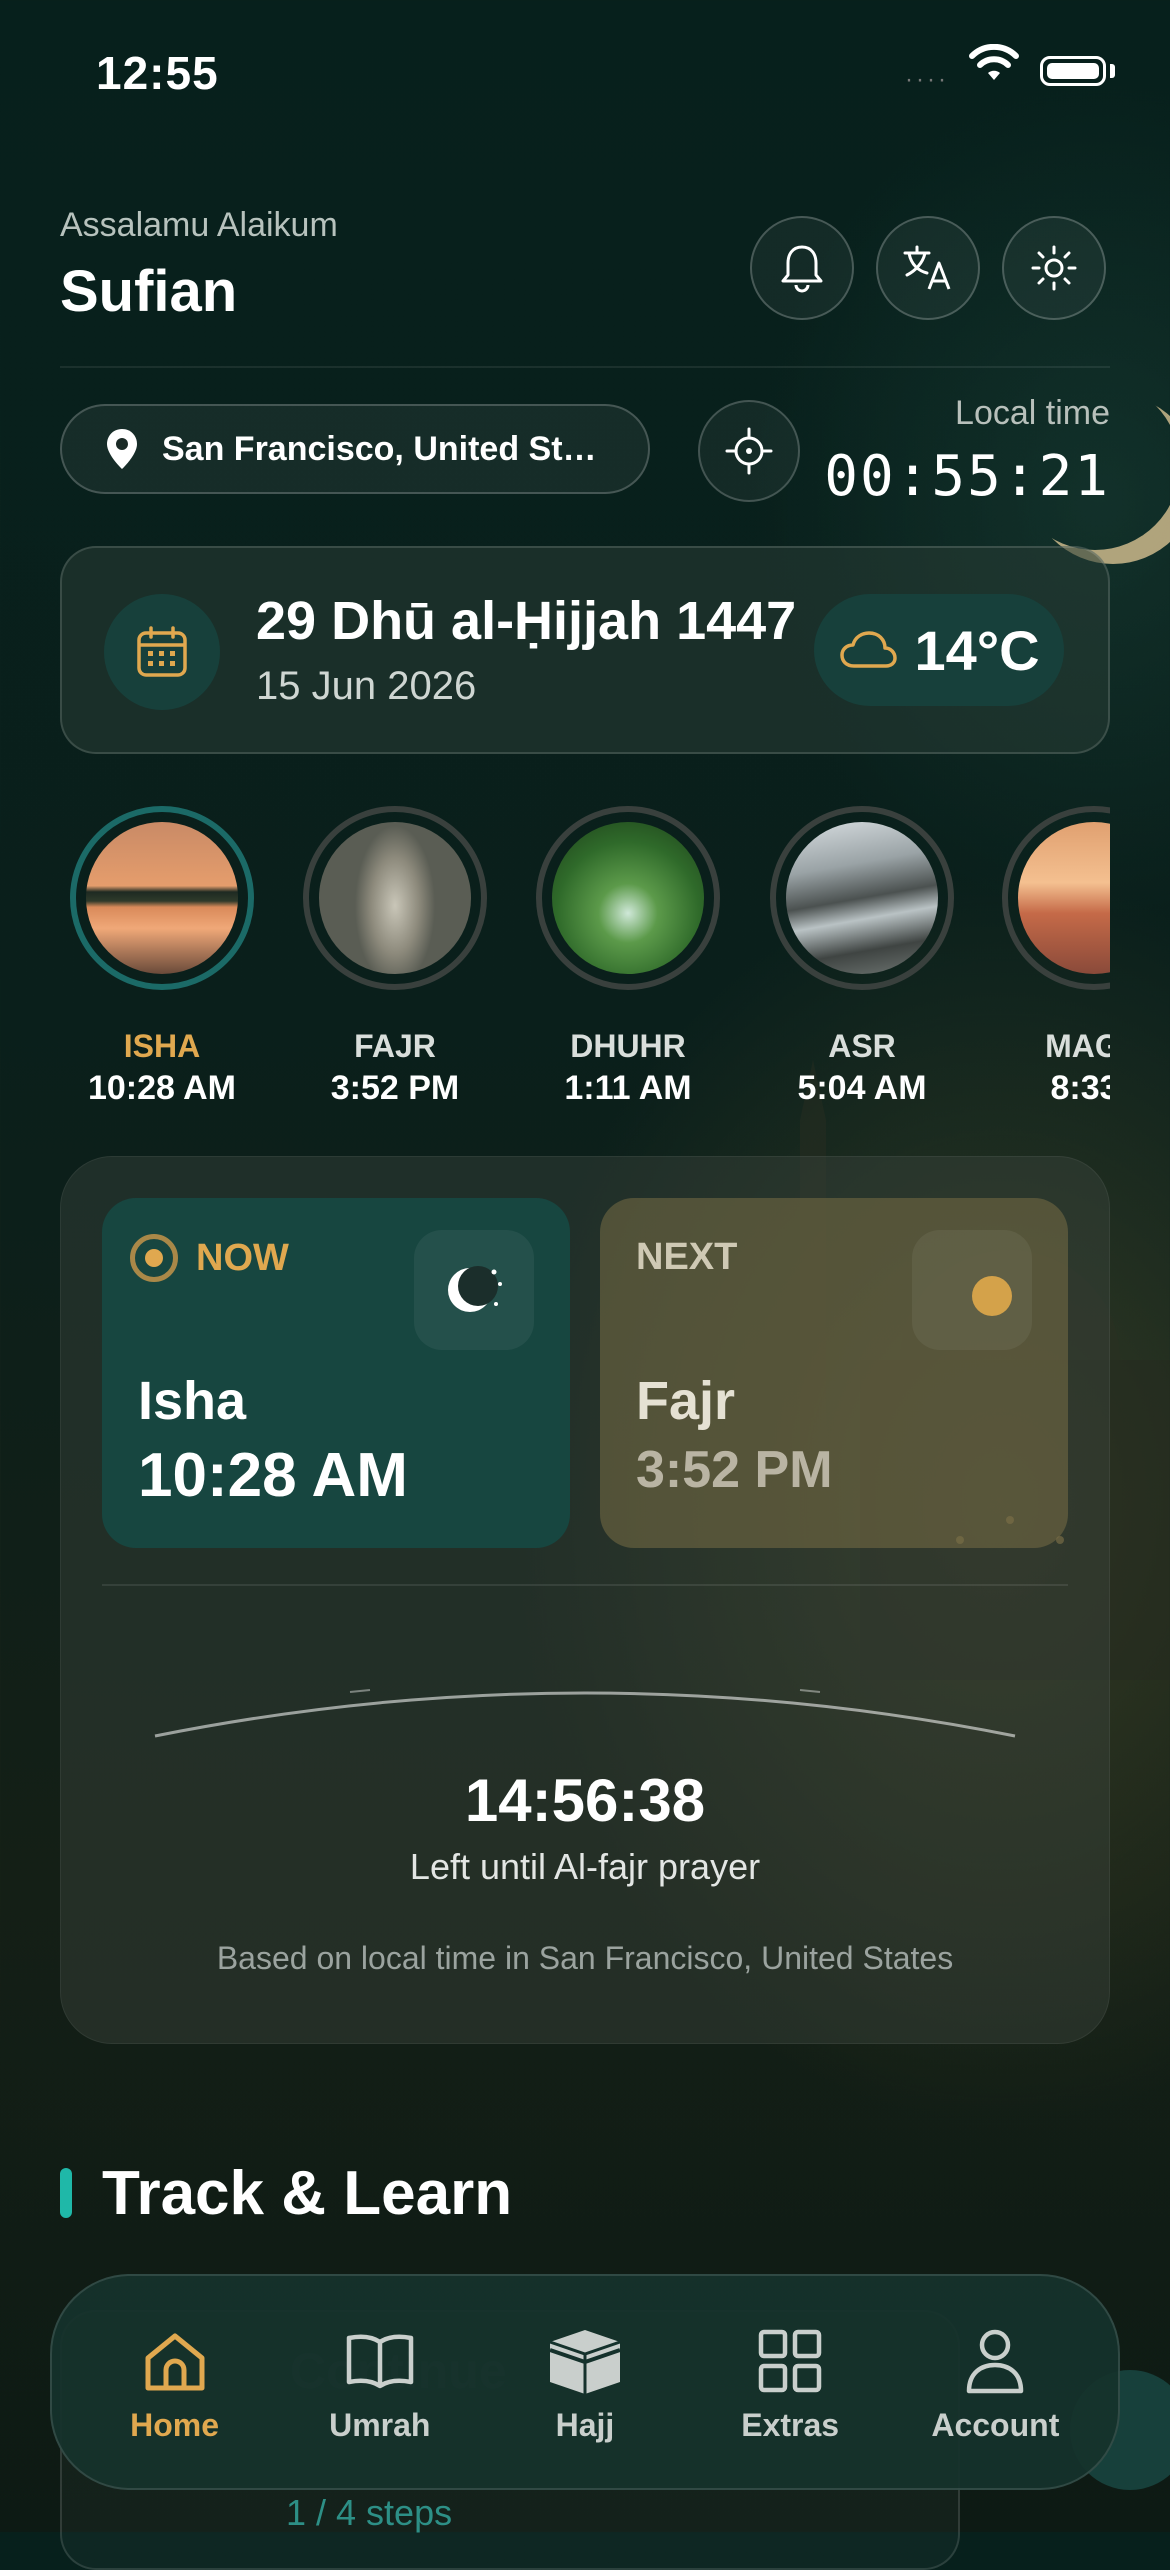 The width and height of the screenshot is (1170, 2570). What do you see at coordinates (1080, 1087) in the screenshot?
I see `prayer-time: 8:33 /` at bounding box center [1080, 1087].